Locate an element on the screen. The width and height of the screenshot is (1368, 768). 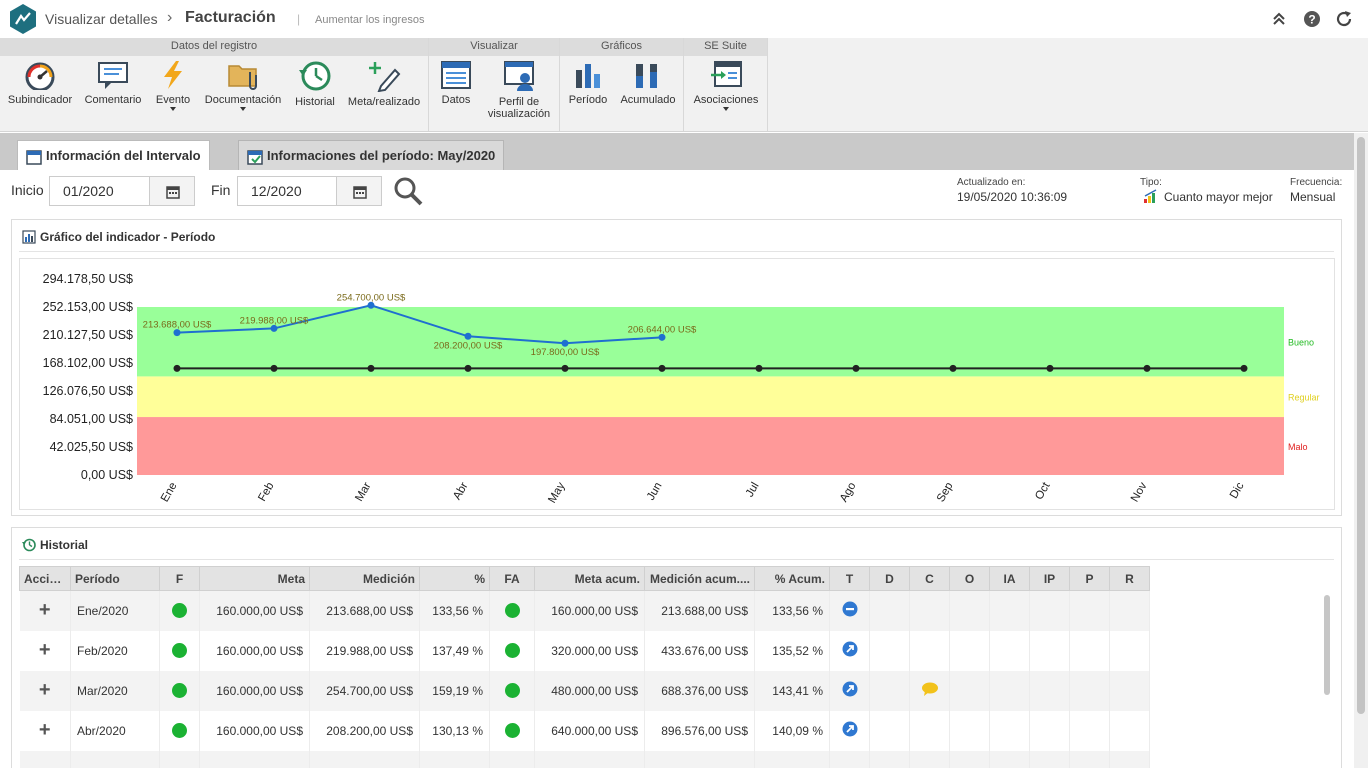
band-bueno is located at coordinates (710, 342).